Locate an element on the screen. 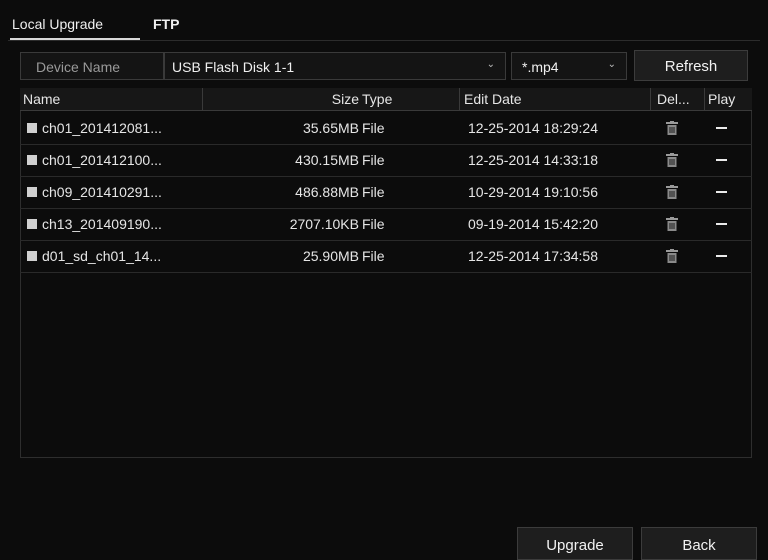 The image size is (768, 560). file-edit-date: 12-25-2014 18:29:24 is located at coordinates (533, 128).